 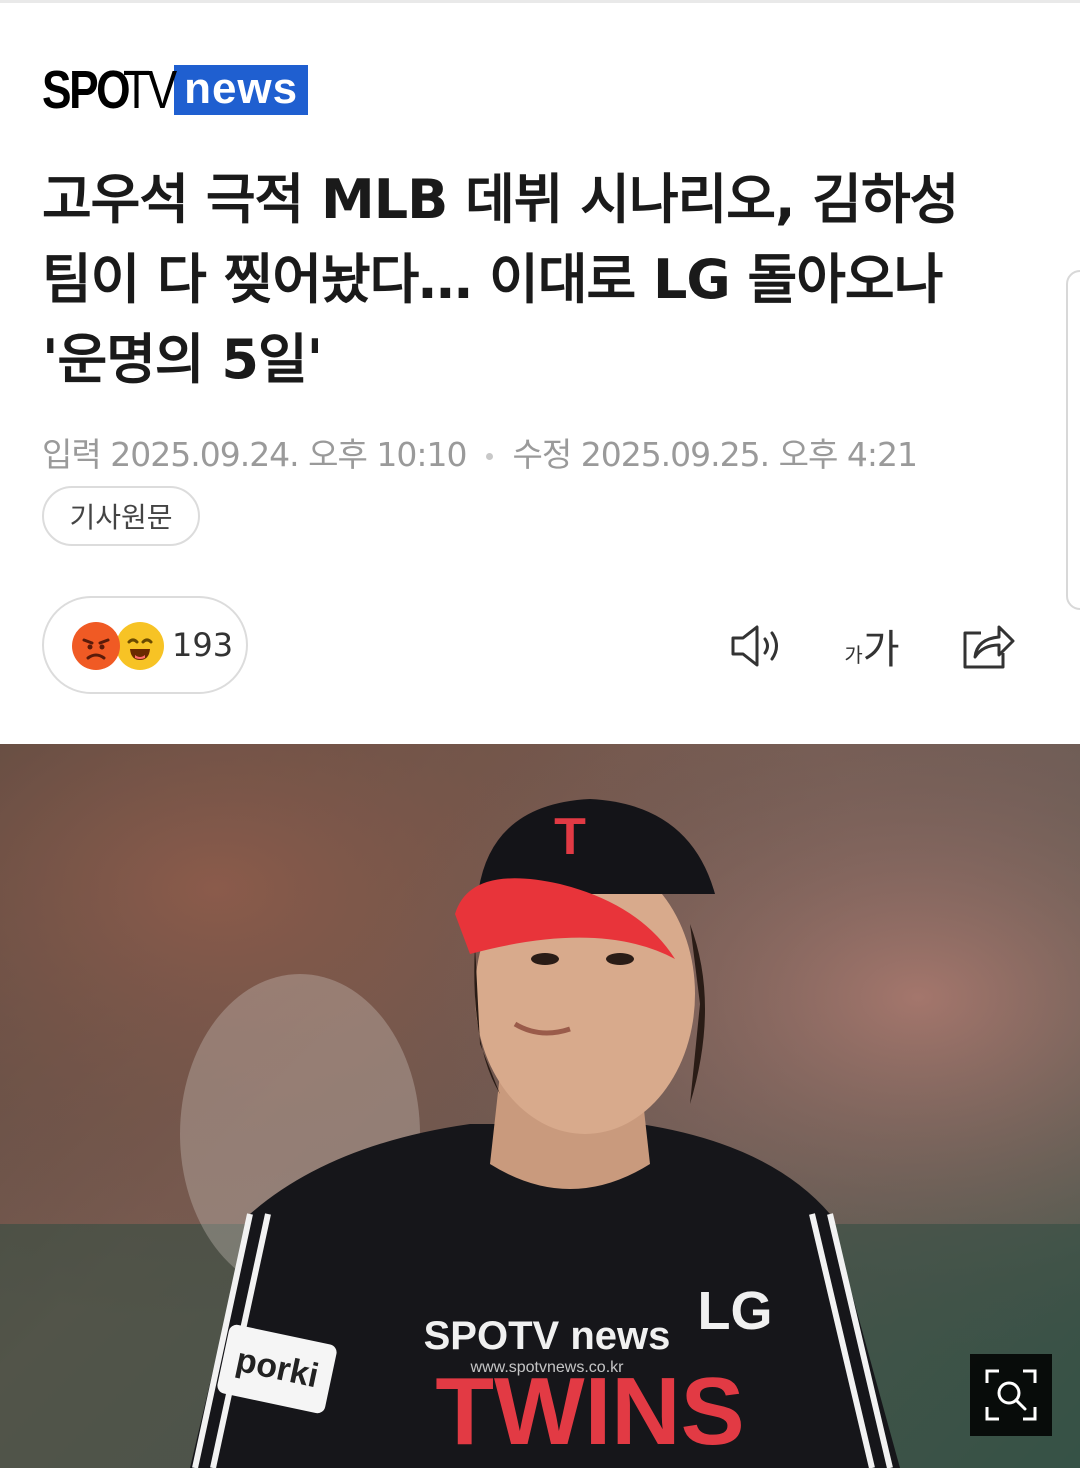 What do you see at coordinates (72, 454) in the screenshot?
I see `input-label: 입력` at bounding box center [72, 454].